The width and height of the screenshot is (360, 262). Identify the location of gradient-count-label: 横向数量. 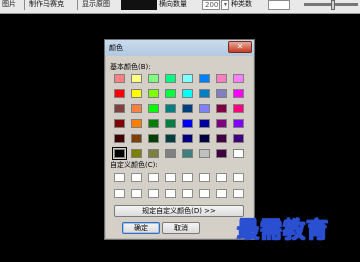
(173, 4).